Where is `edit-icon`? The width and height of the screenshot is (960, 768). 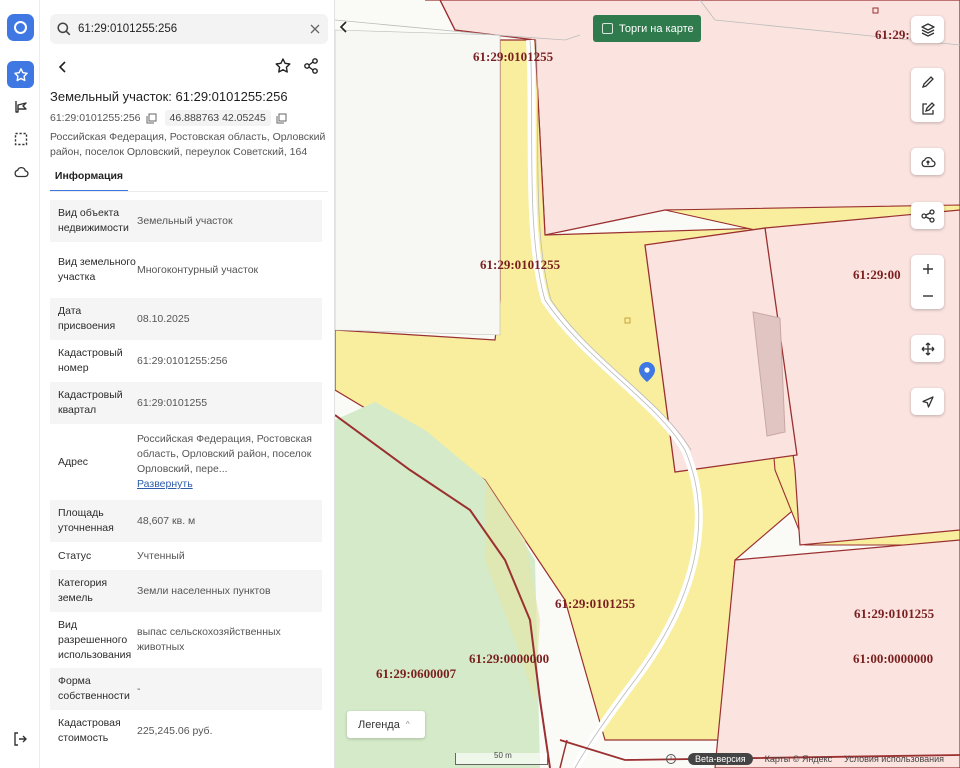
edit-icon is located at coordinates (928, 108).